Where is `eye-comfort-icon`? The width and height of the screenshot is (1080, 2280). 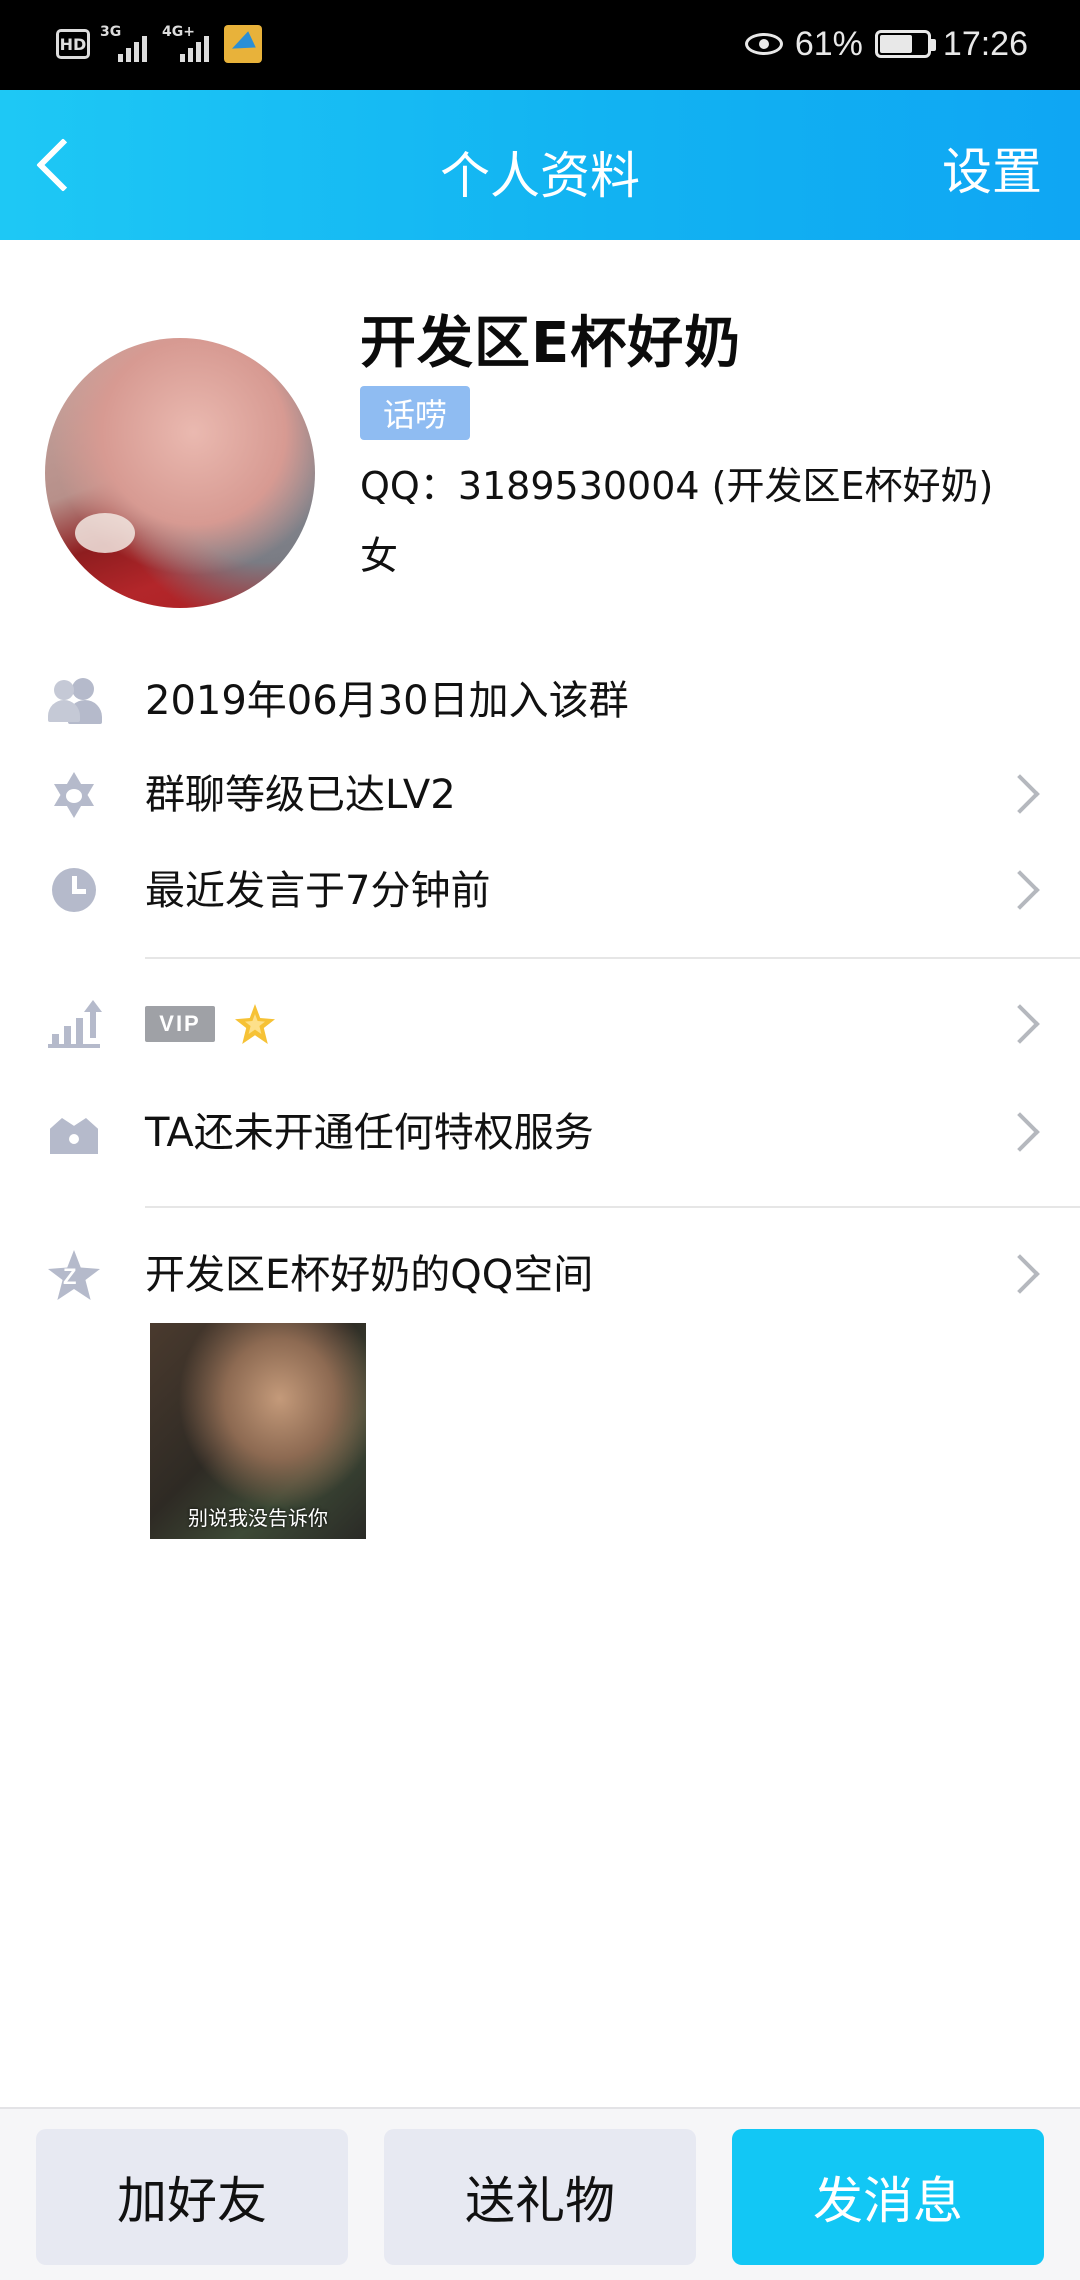
eye-comfort-icon is located at coordinates (763, 44).